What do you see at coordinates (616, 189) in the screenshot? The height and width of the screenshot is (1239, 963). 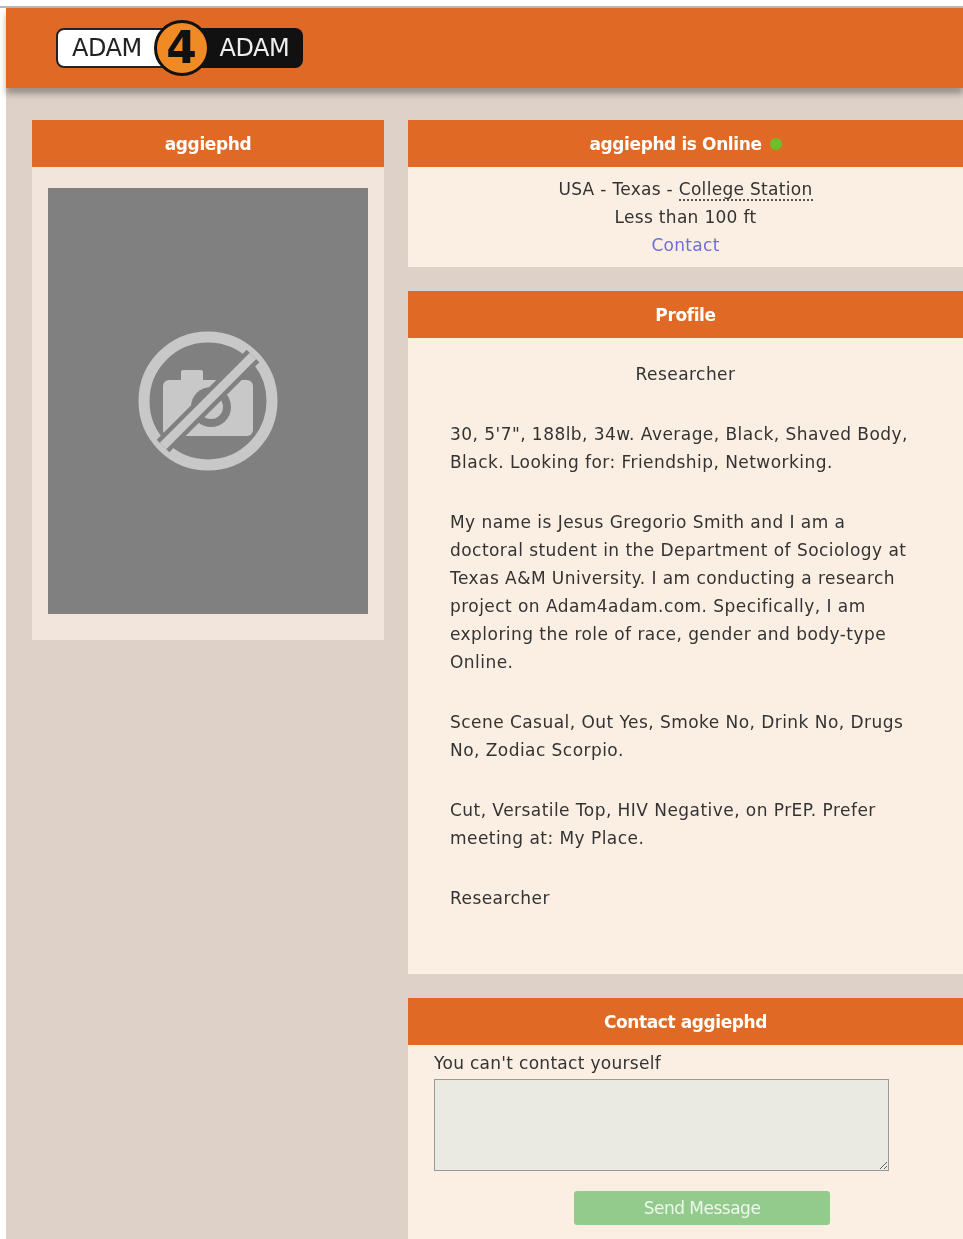 I see `location-text: USA - Texas -` at bounding box center [616, 189].